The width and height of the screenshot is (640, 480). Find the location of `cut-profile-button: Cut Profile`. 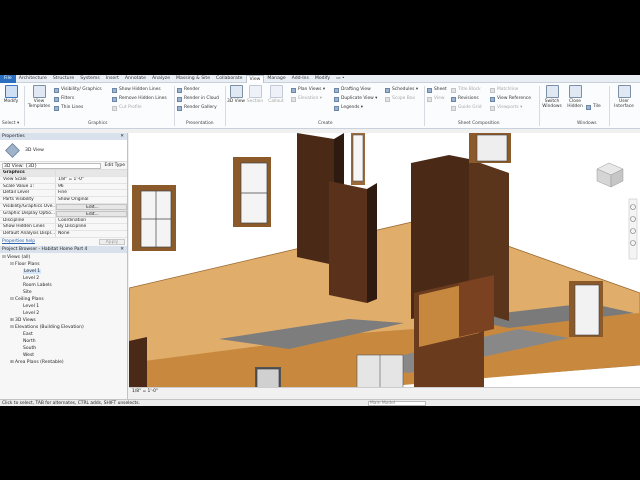

cut-profile-button: Cut Profile is located at coordinates (127, 108).